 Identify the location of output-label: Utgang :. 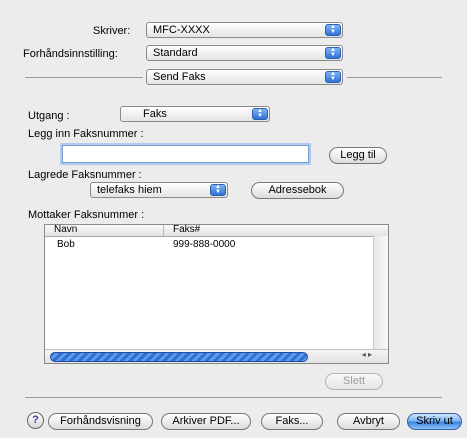
(49, 116).